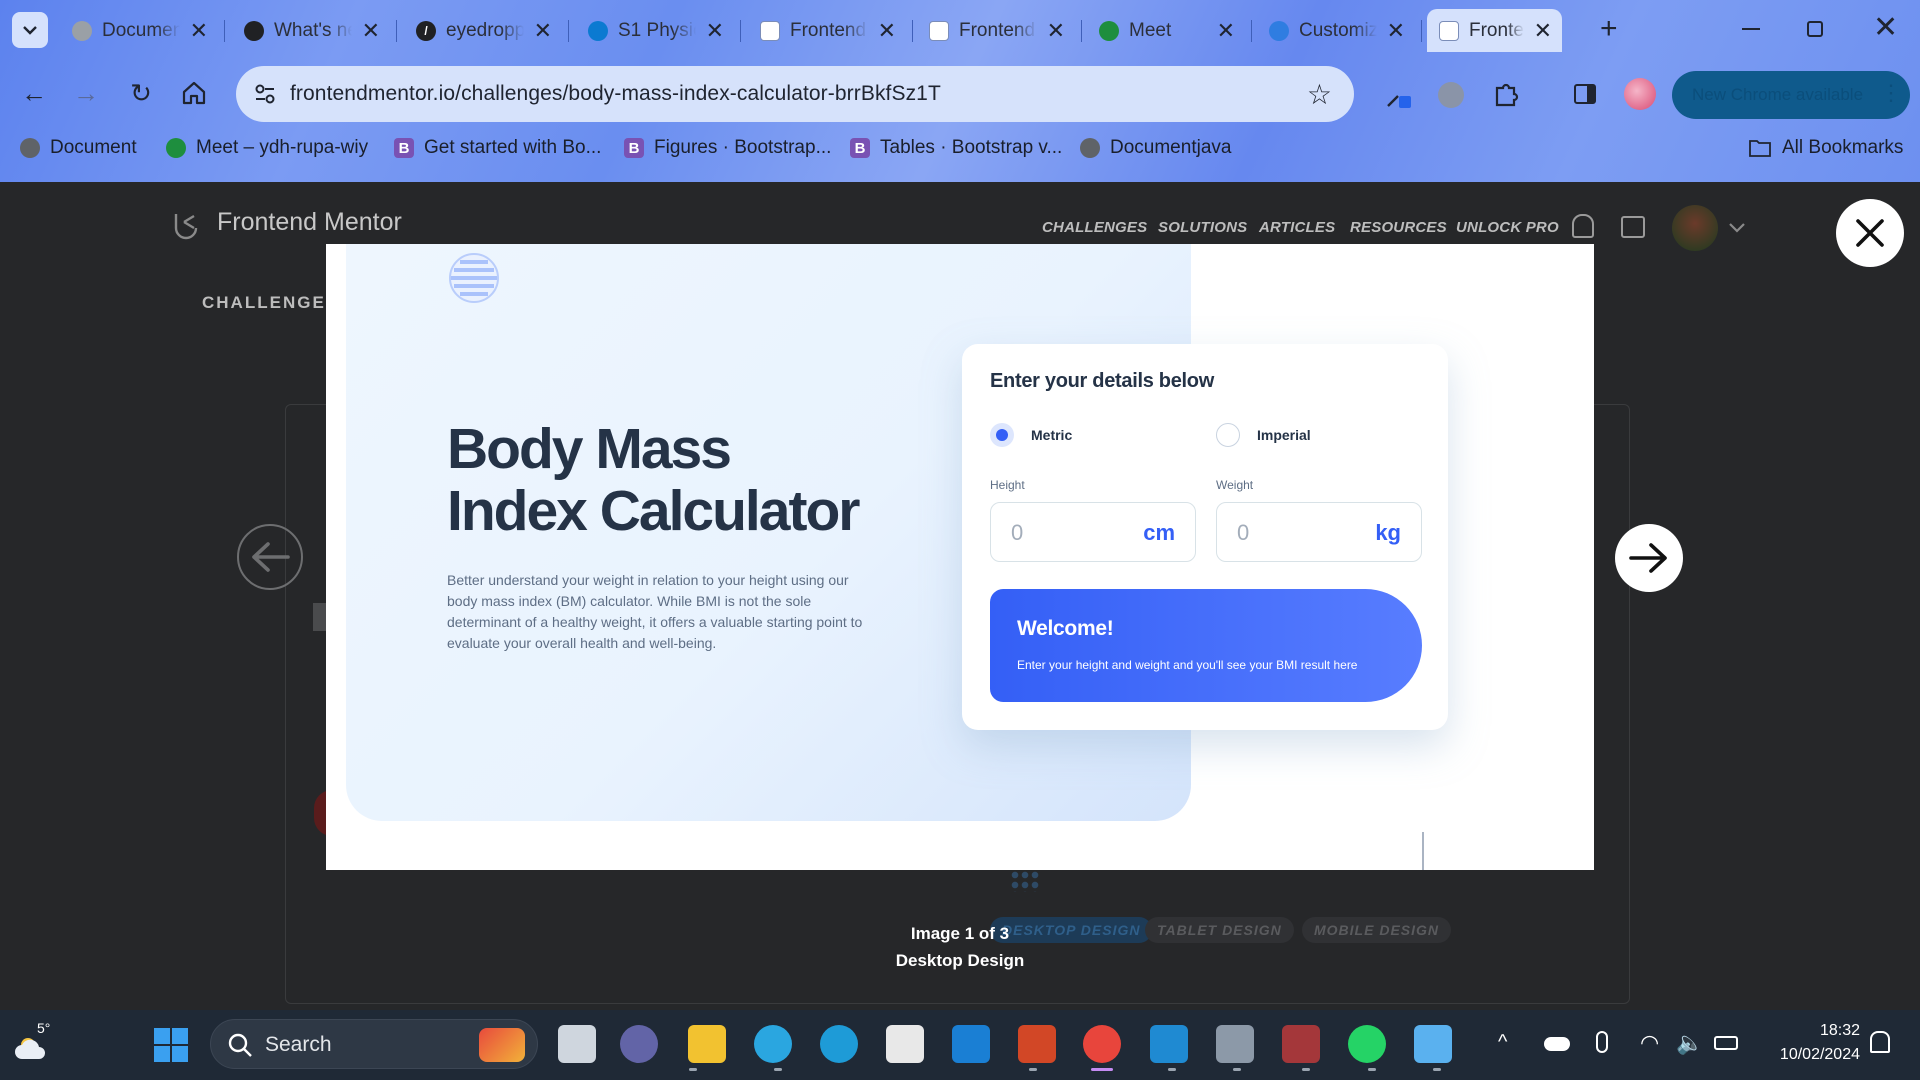 This screenshot has width=1920, height=1080. What do you see at coordinates (1609, 29) in the screenshot?
I see `new-tab-button: +` at bounding box center [1609, 29].